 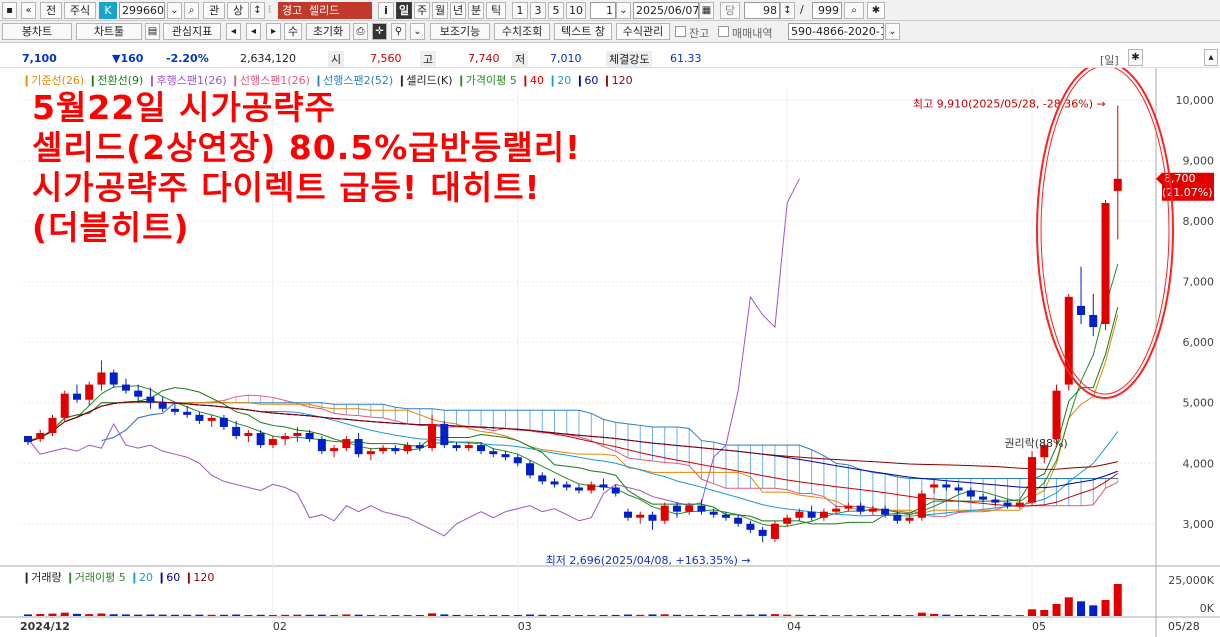 I want to click on legend-item: ❙후행스팬1(26), so click(x=186, y=80).